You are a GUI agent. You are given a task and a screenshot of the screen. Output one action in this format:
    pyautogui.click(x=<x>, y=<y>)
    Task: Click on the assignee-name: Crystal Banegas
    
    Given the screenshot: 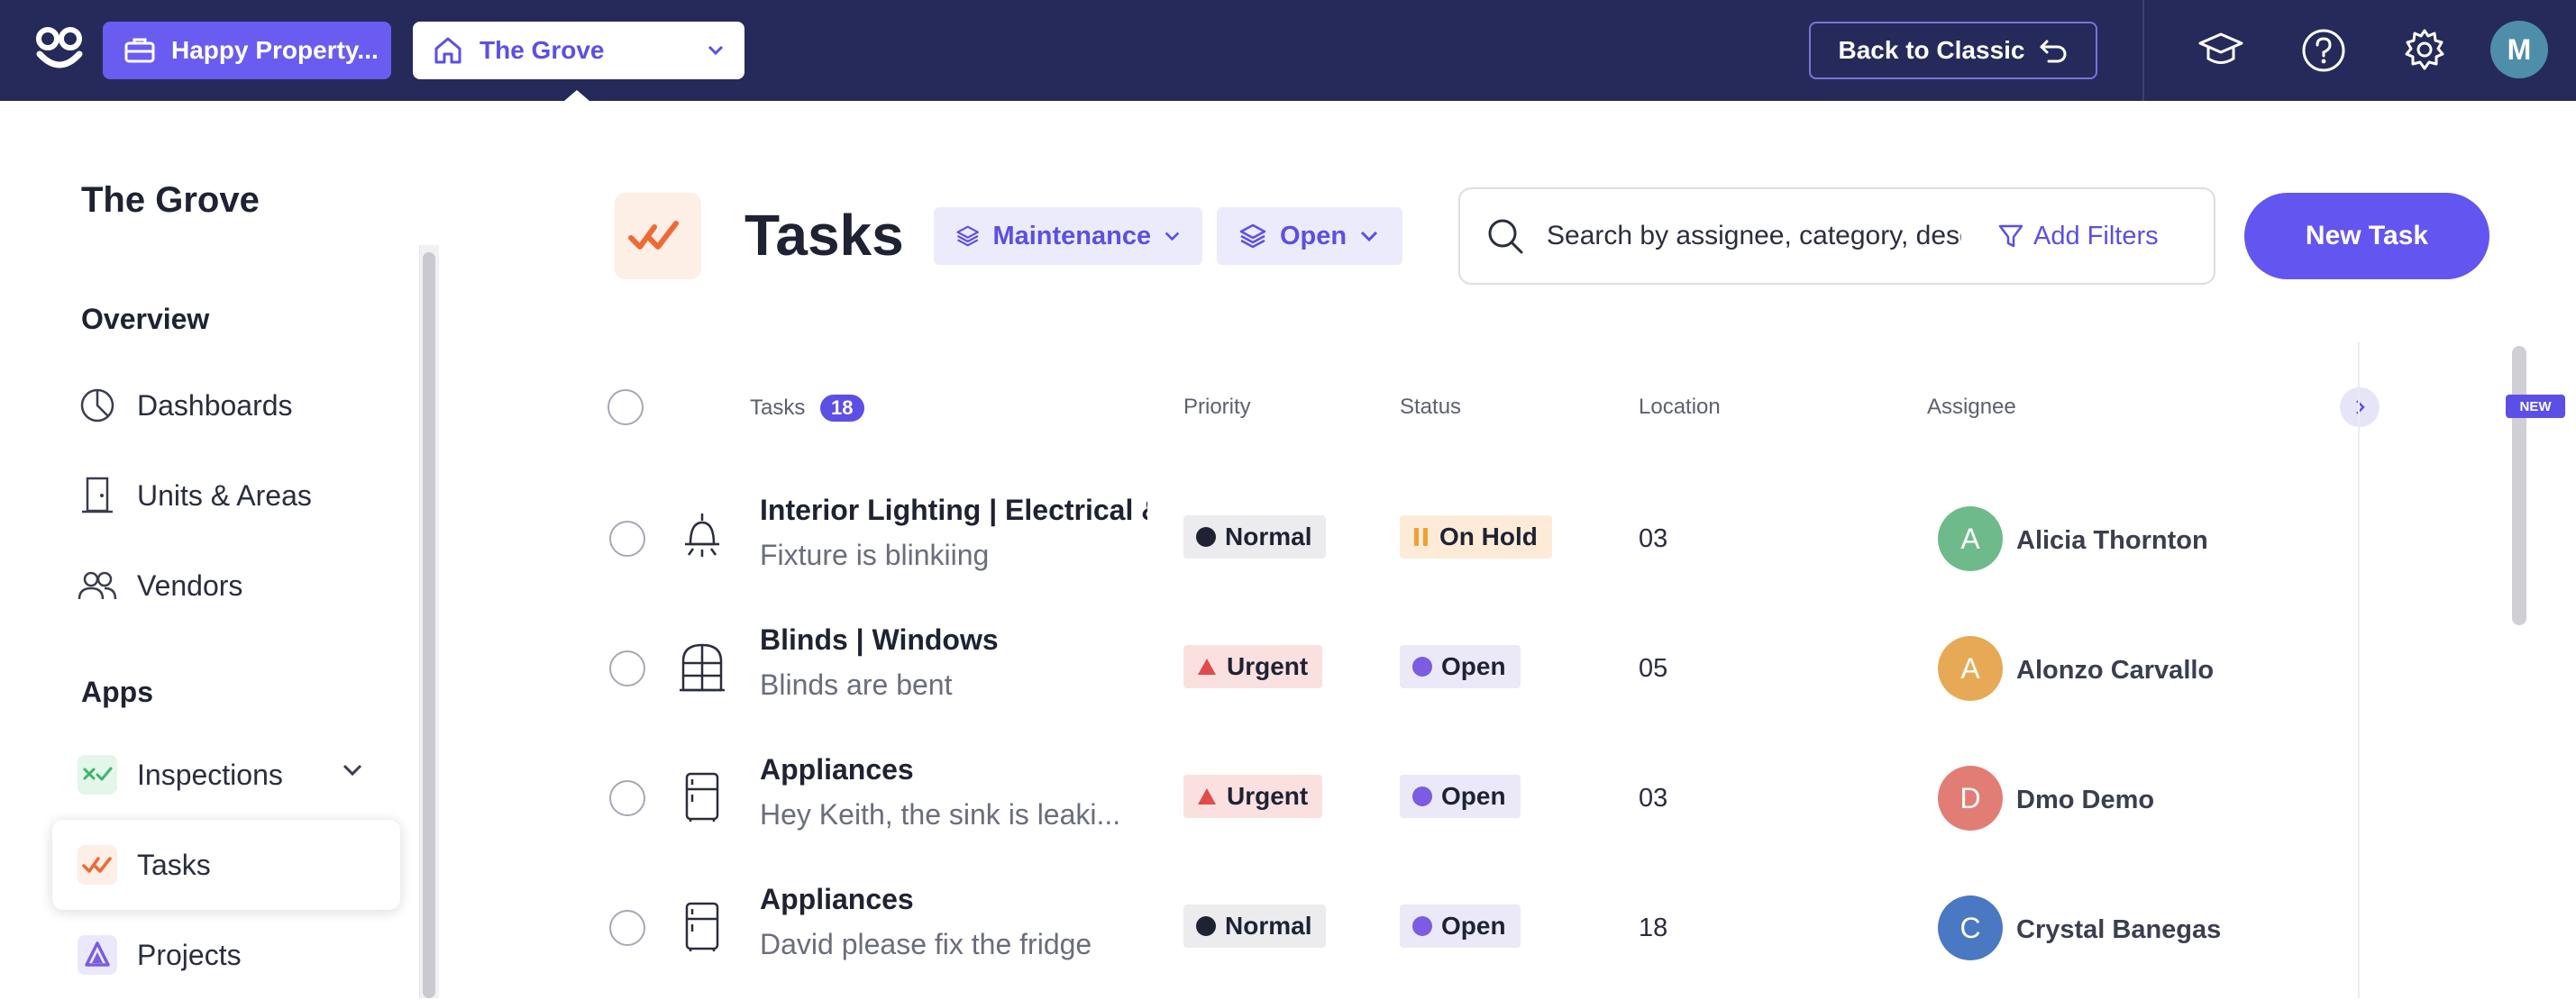 What is the action you would take?
    pyautogui.click(x=2119, y=930)
    